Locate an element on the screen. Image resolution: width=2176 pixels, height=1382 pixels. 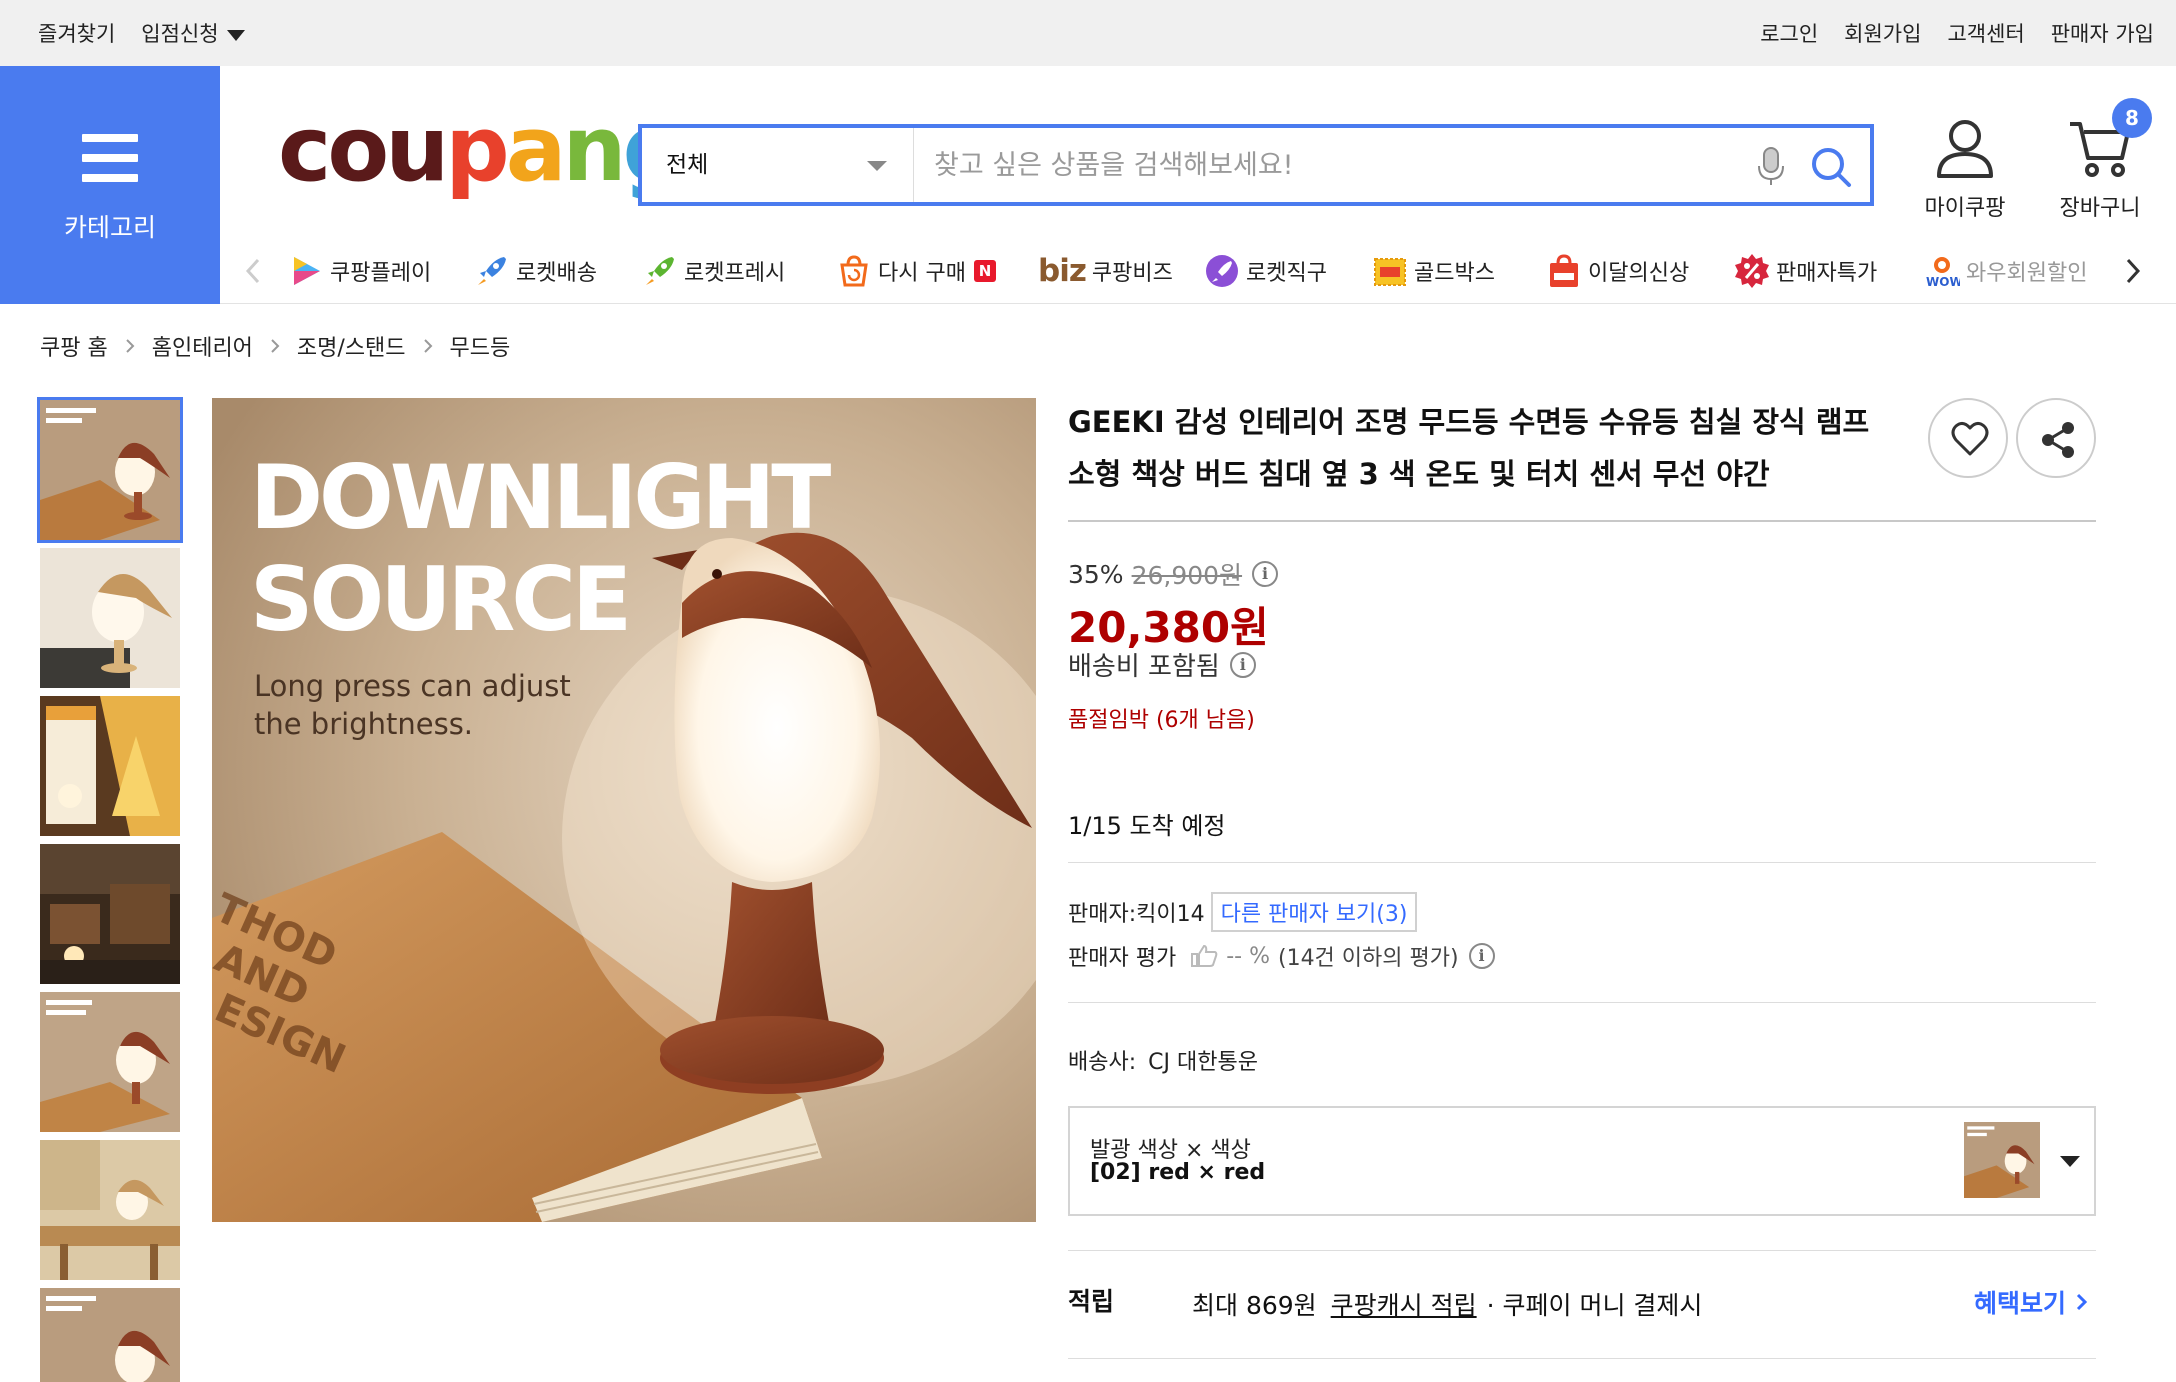
search-icon is located at coordinates (1831, 167).